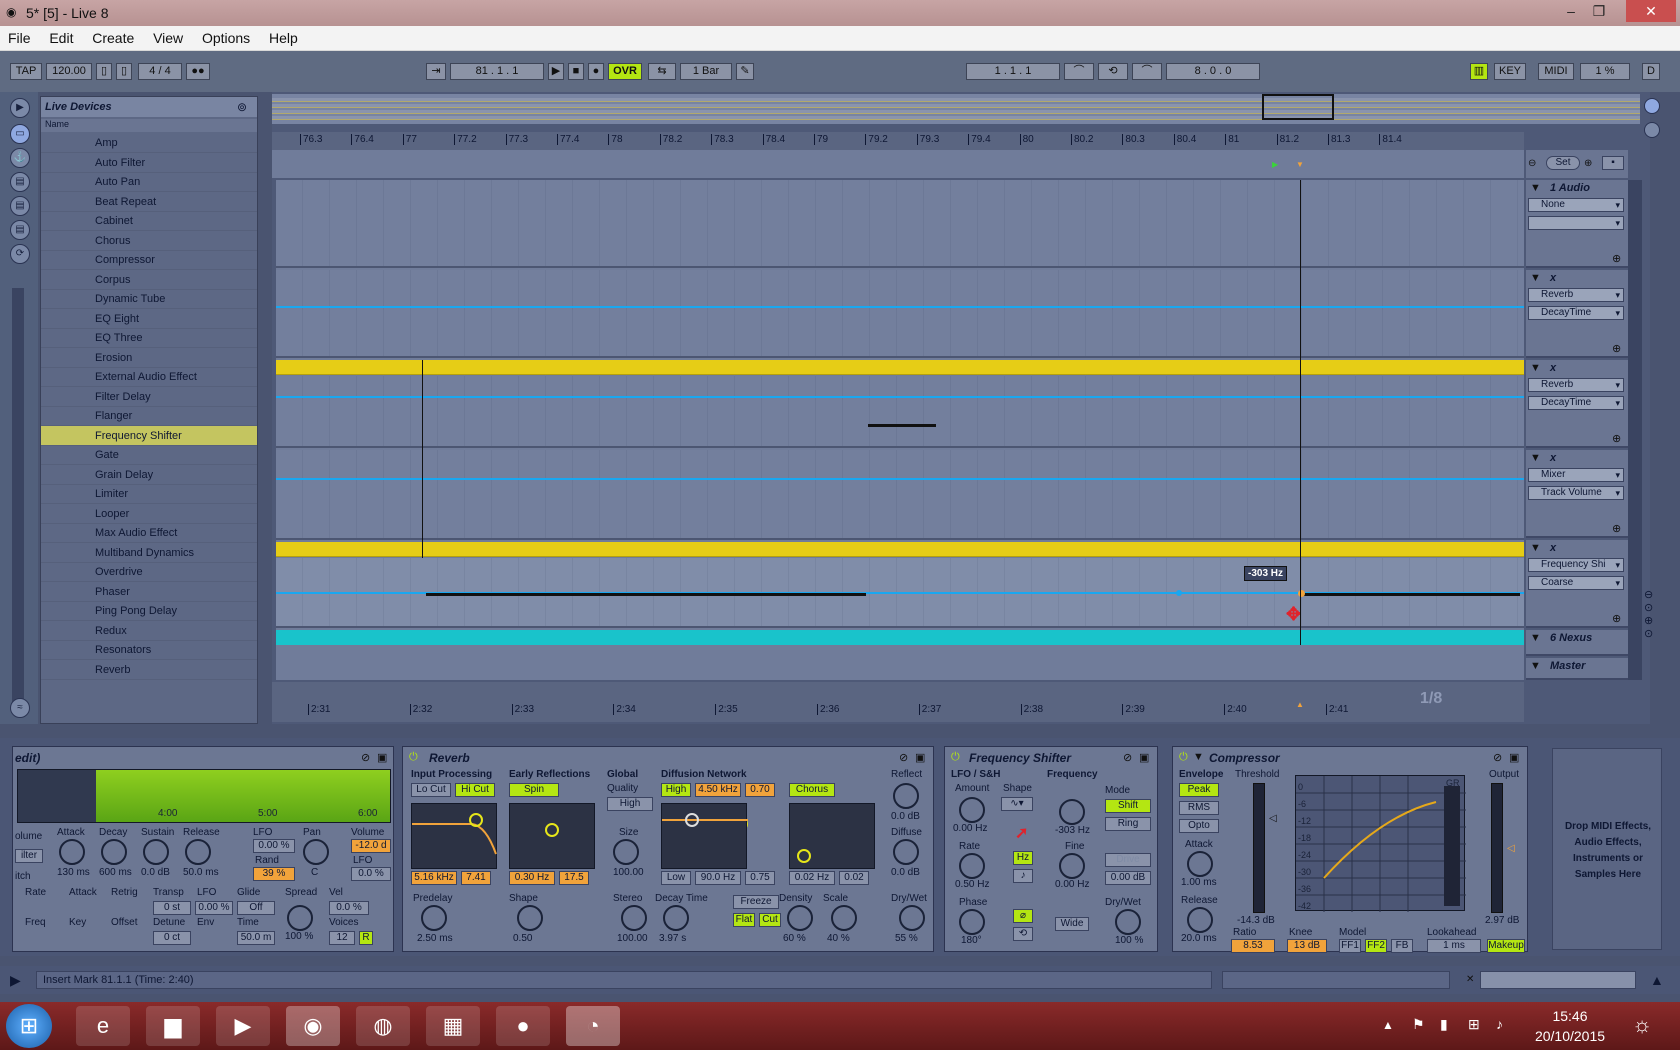 This screenshot has height=1050, width=1680. I want to click on drive-field: 0.00 dB, so click(1128, 878).